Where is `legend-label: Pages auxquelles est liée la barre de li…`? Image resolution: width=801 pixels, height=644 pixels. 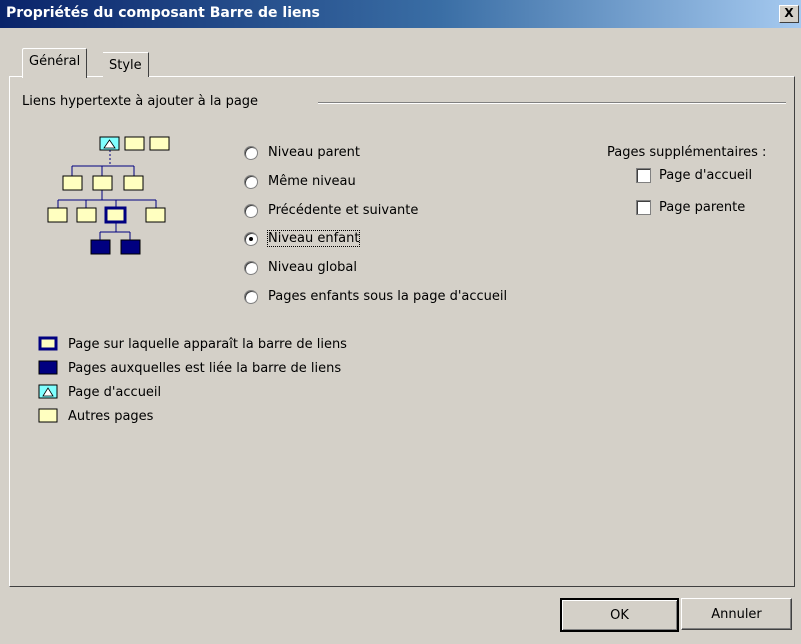
legend-label: Pages auxquelles est liée la barre de li… is located at coordinates (205, 368).